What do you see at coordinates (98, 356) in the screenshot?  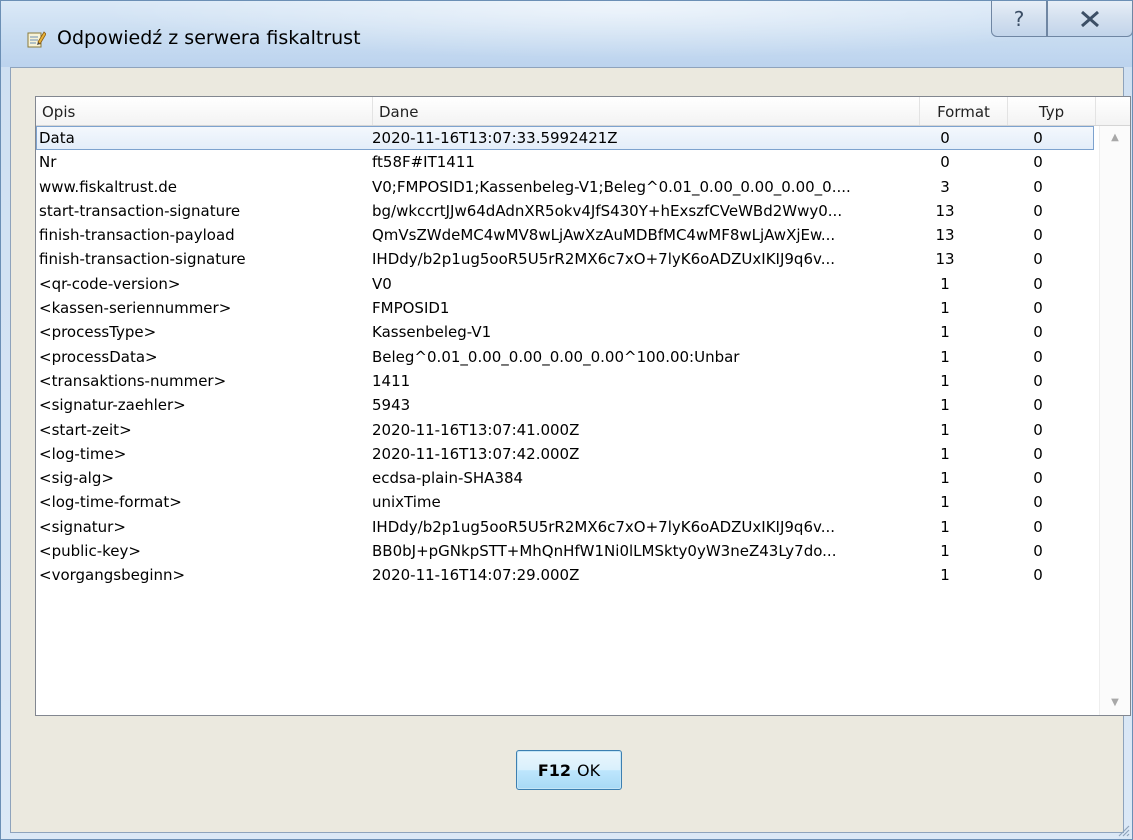 I see `cell-opis: <processData>` at bounding box center [98, 356].